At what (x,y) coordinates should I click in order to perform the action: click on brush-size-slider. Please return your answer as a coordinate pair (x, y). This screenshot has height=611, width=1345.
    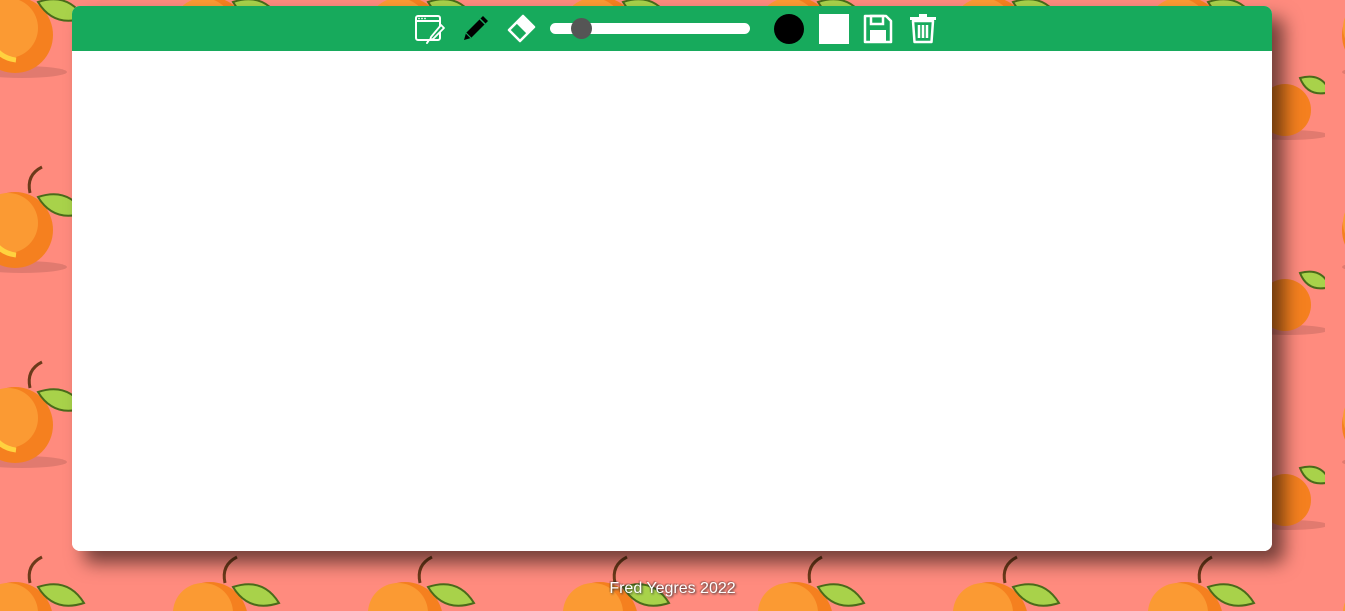
    Looking at the image, I should click on (650, 28).